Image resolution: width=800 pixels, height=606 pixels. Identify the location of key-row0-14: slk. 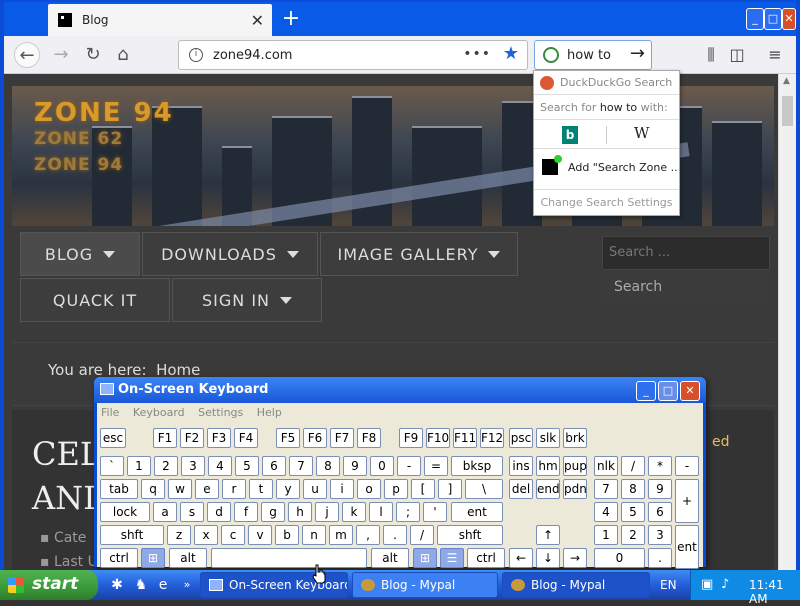
(548, 438).